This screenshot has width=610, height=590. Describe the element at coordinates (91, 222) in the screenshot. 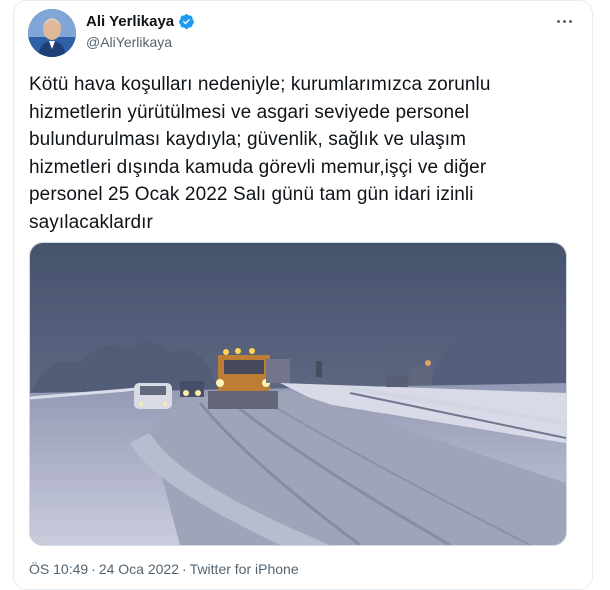

I see `tweet-text-line: sayılacaklardır` at that location.